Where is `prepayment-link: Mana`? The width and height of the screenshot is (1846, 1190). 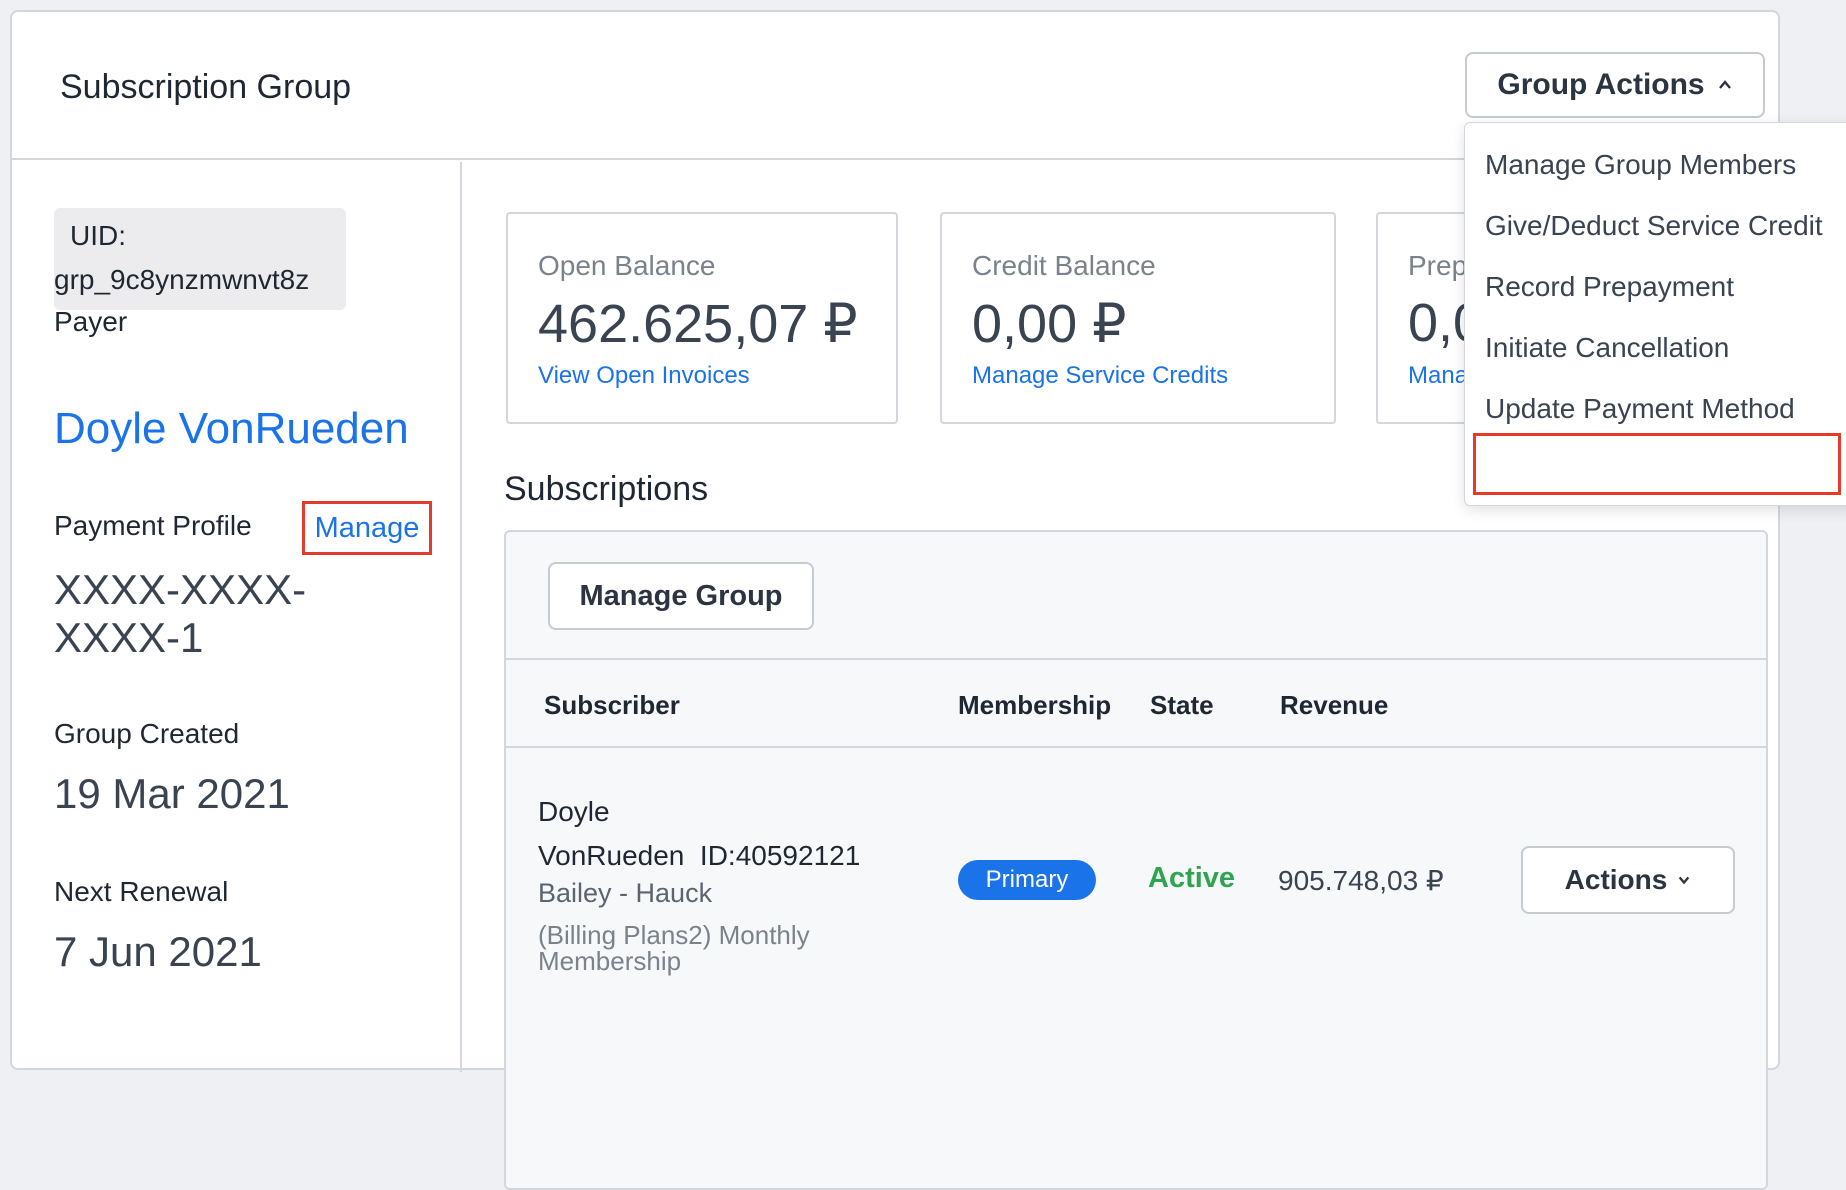
prepayment-link: Mana is located at coordinates (1438, 376).